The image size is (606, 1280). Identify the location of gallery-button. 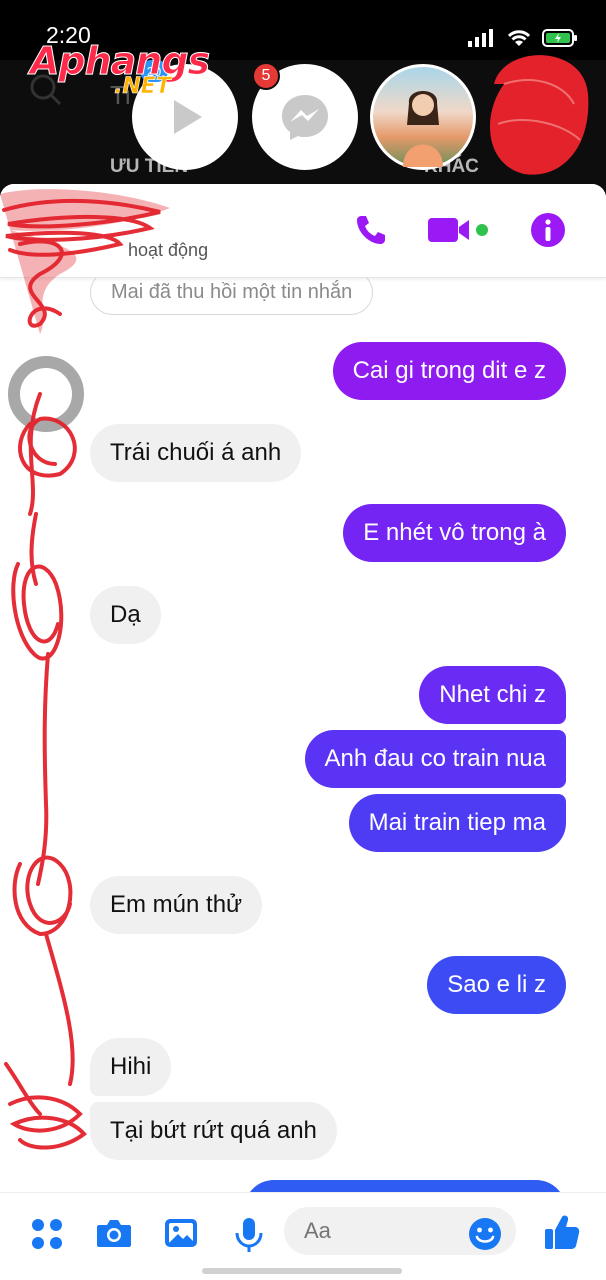
(181, 1235).